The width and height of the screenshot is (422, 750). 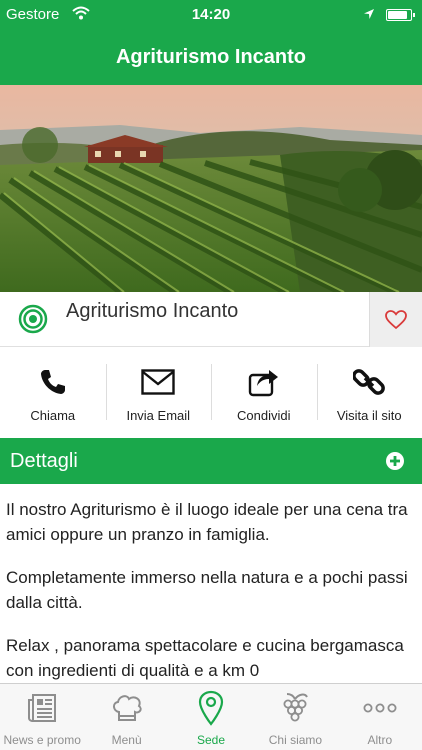 I want to click on call-label: Chiama, so click(x=53, y=415).